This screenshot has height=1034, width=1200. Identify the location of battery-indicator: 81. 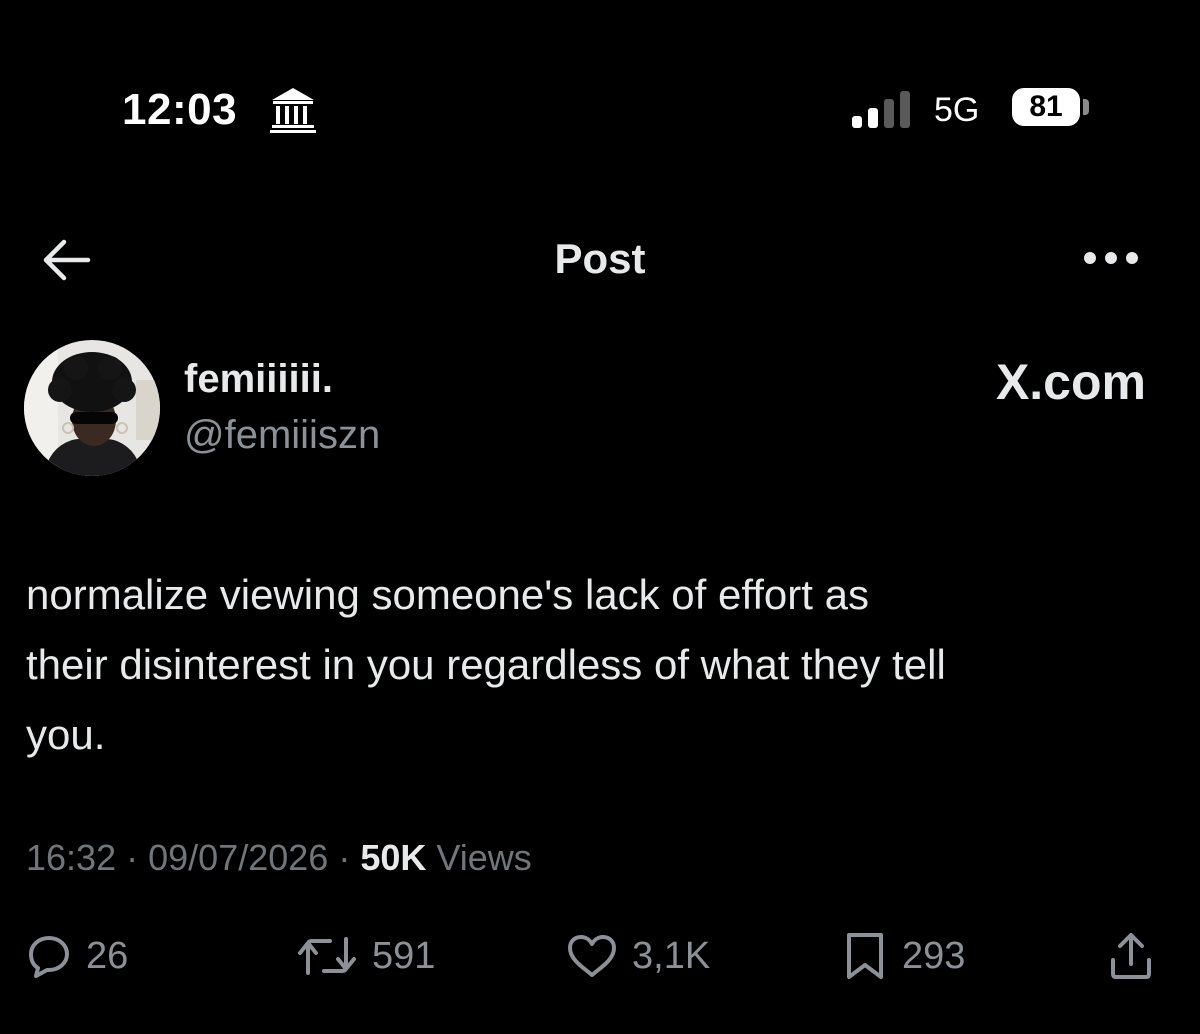
(1046, 107).